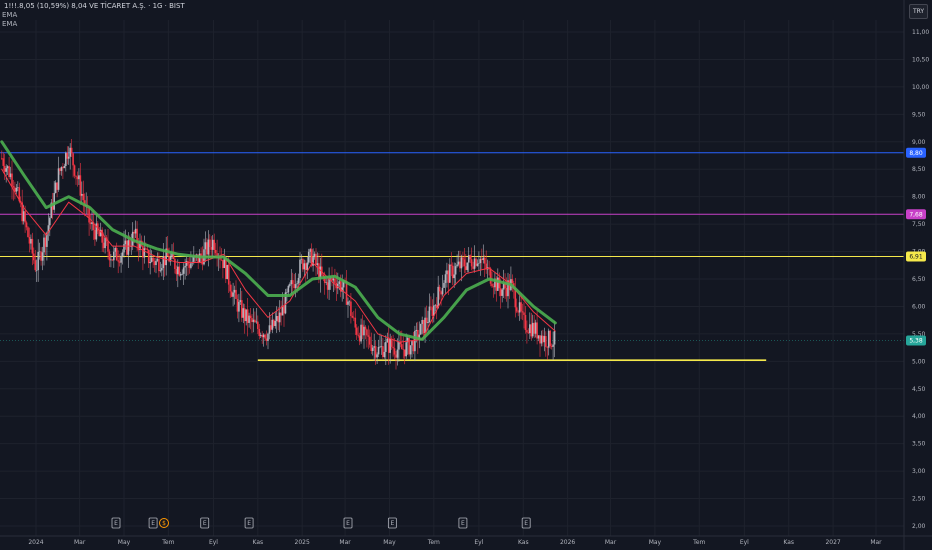  I want to click on event-label: $, so click(164, 523).